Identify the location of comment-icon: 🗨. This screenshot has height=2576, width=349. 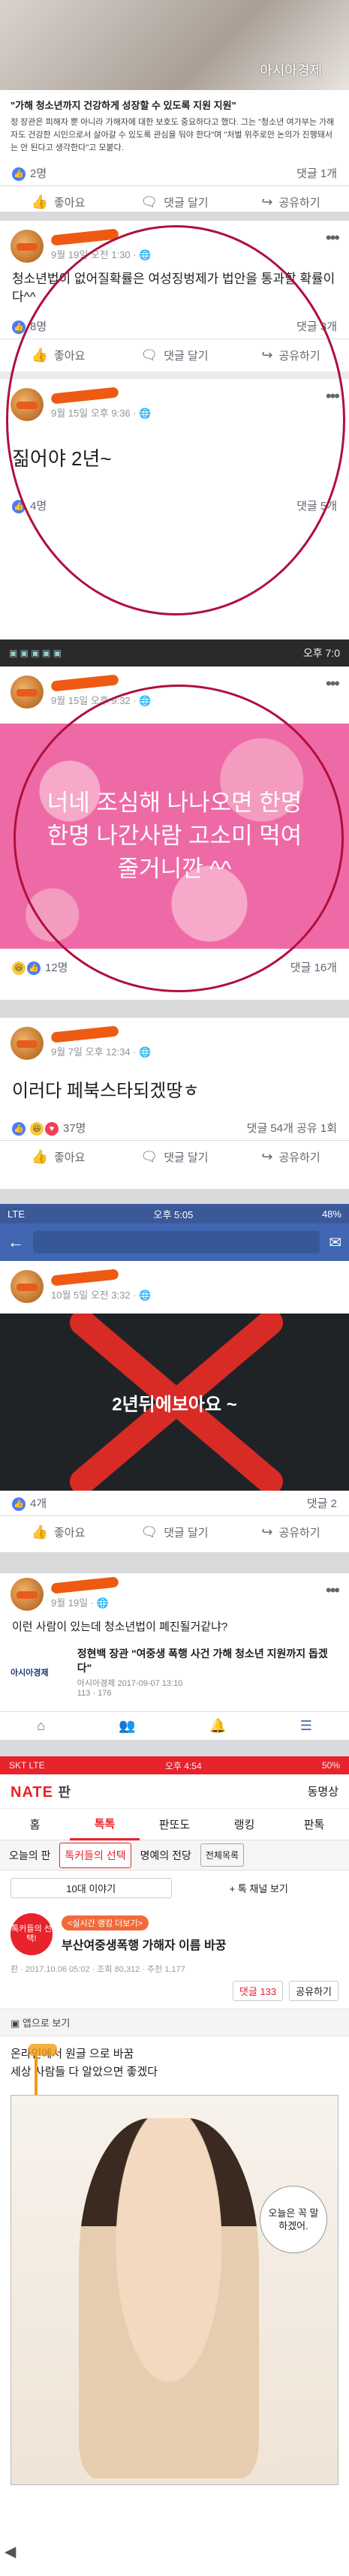
(149, 1157).